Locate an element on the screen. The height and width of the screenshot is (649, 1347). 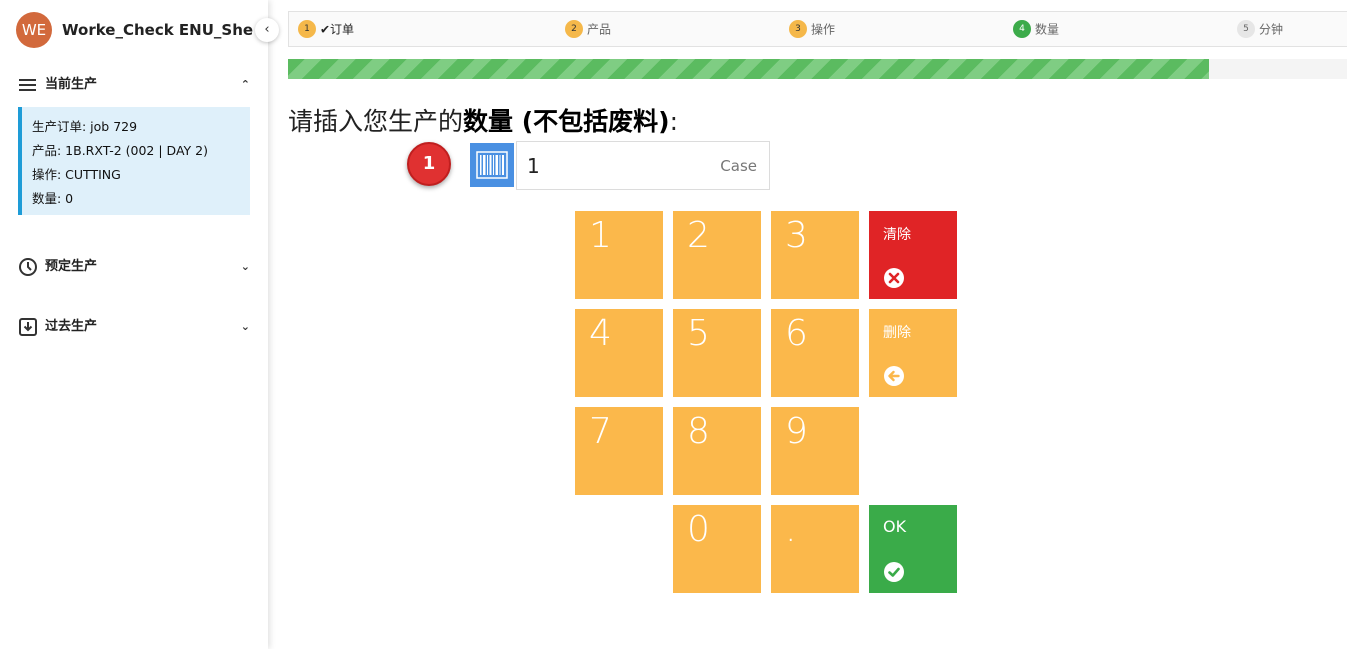
step-quantity: 4 数量 is located at coordinates (1036, 30).